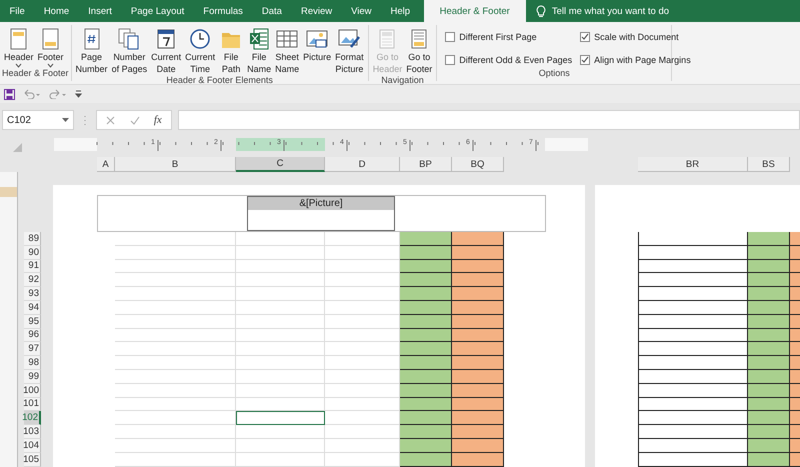 The height and width of the screenshot is (467, 800). I want to click on ribbon-tab: View, so click(362, 11).